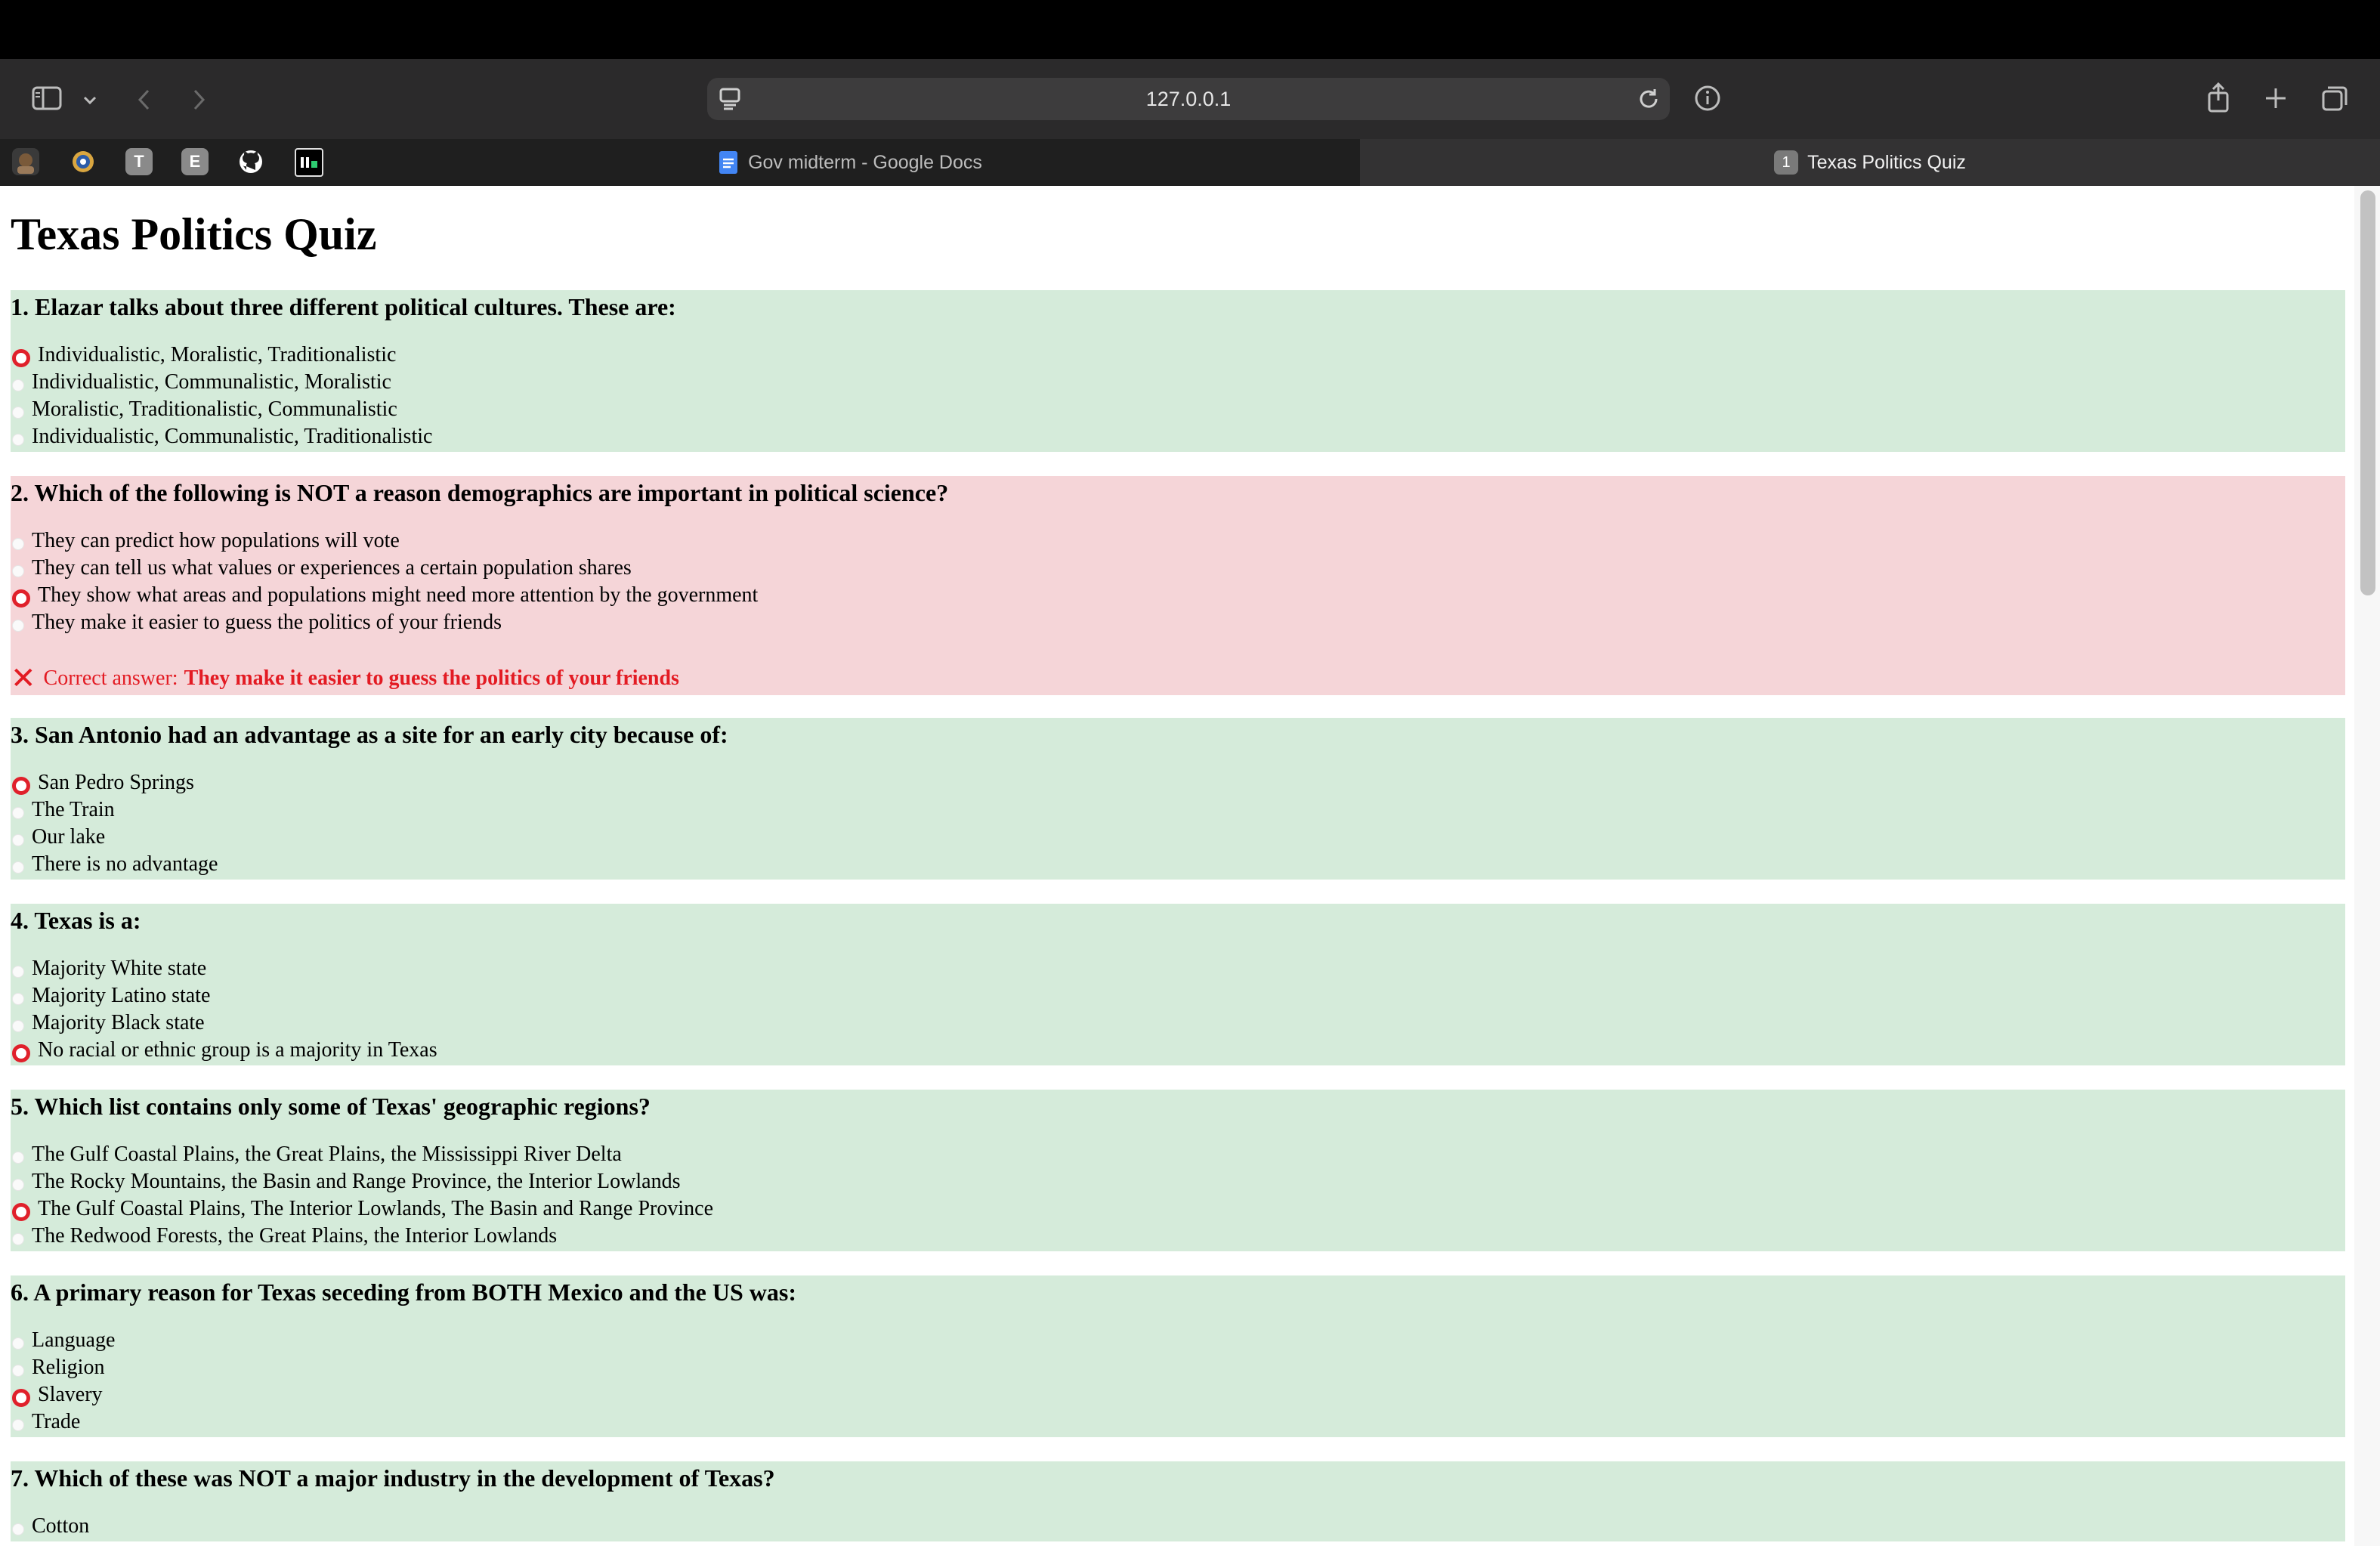  Describe the element at coordinates (1870, 162) in the screenshot. I see `tab-texas-politics-quiz: 1 Texas Politics Quiz` at that location.